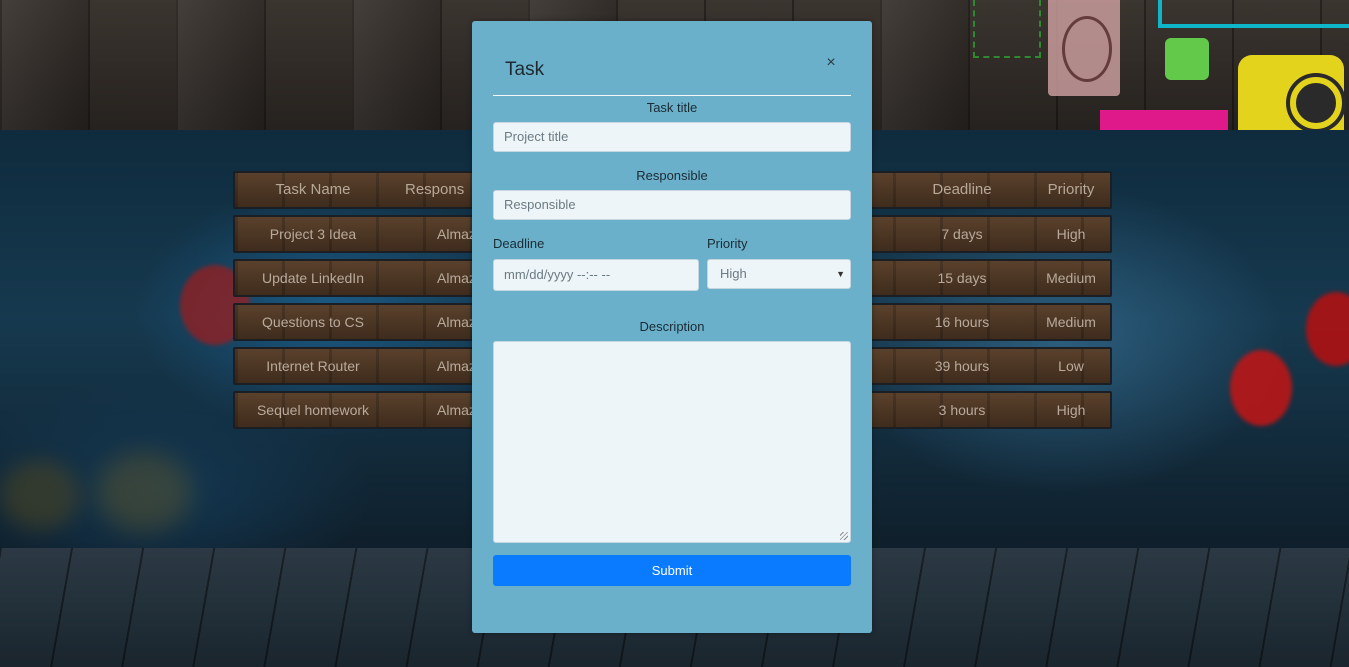  What do you see at coordinates (1164, 120) in the screenshot?
I see `pink-decoration` at bounding box center [1164, 120].